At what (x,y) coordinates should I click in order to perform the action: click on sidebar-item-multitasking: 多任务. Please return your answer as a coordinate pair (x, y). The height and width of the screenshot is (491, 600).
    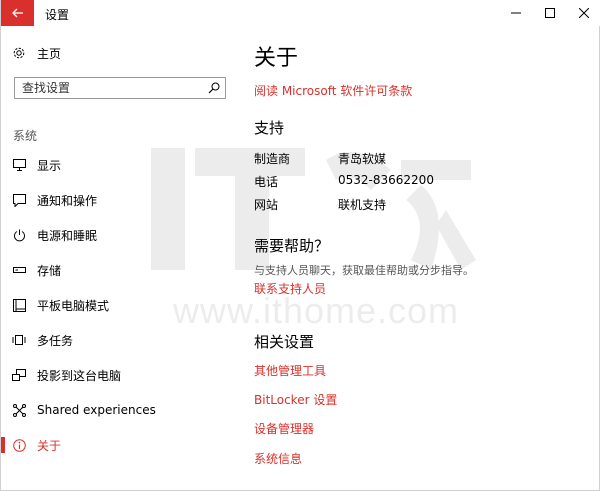
    Looking at the image, I should click on (121, 340).